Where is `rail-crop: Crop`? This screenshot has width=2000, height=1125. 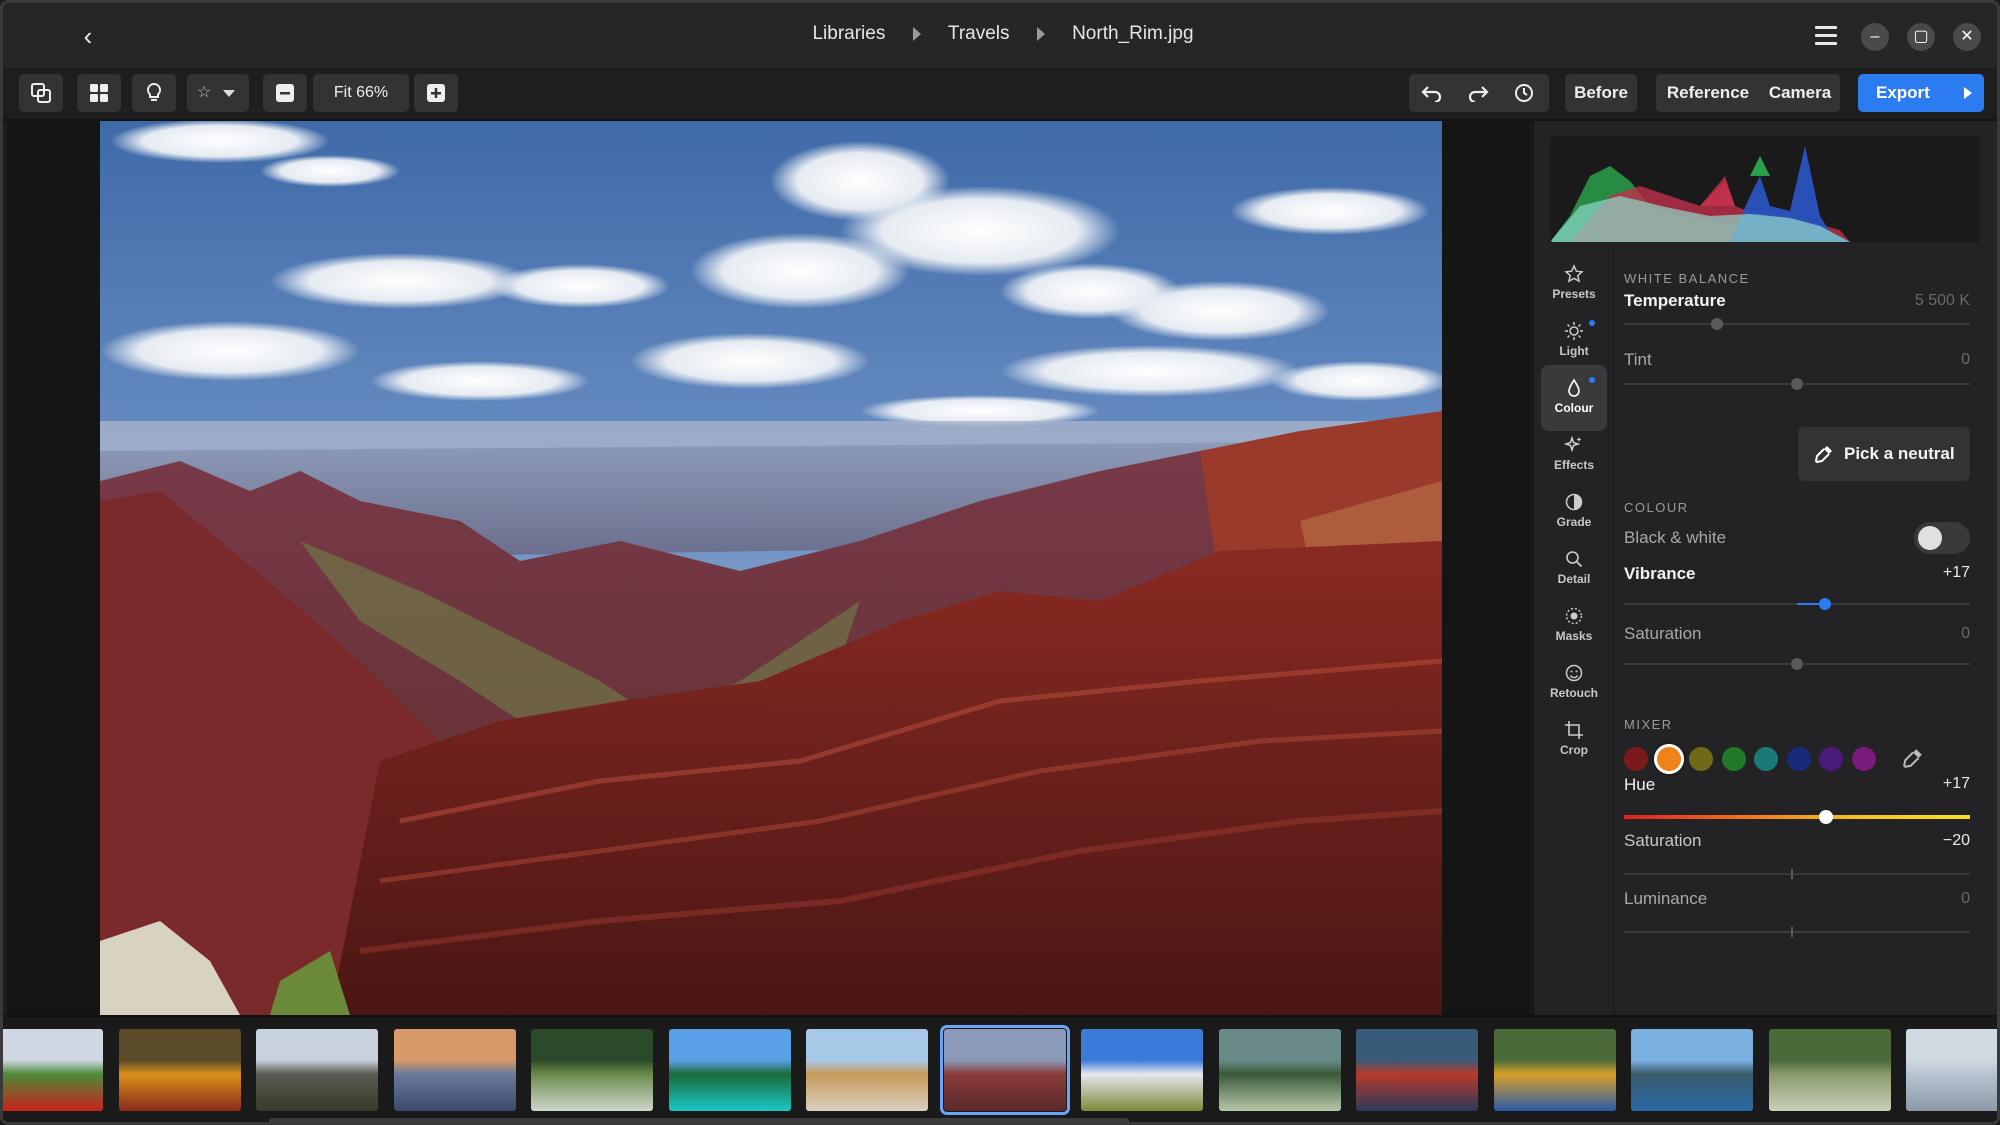
rail-crop: Crop is located at coordinates (1574, 740).